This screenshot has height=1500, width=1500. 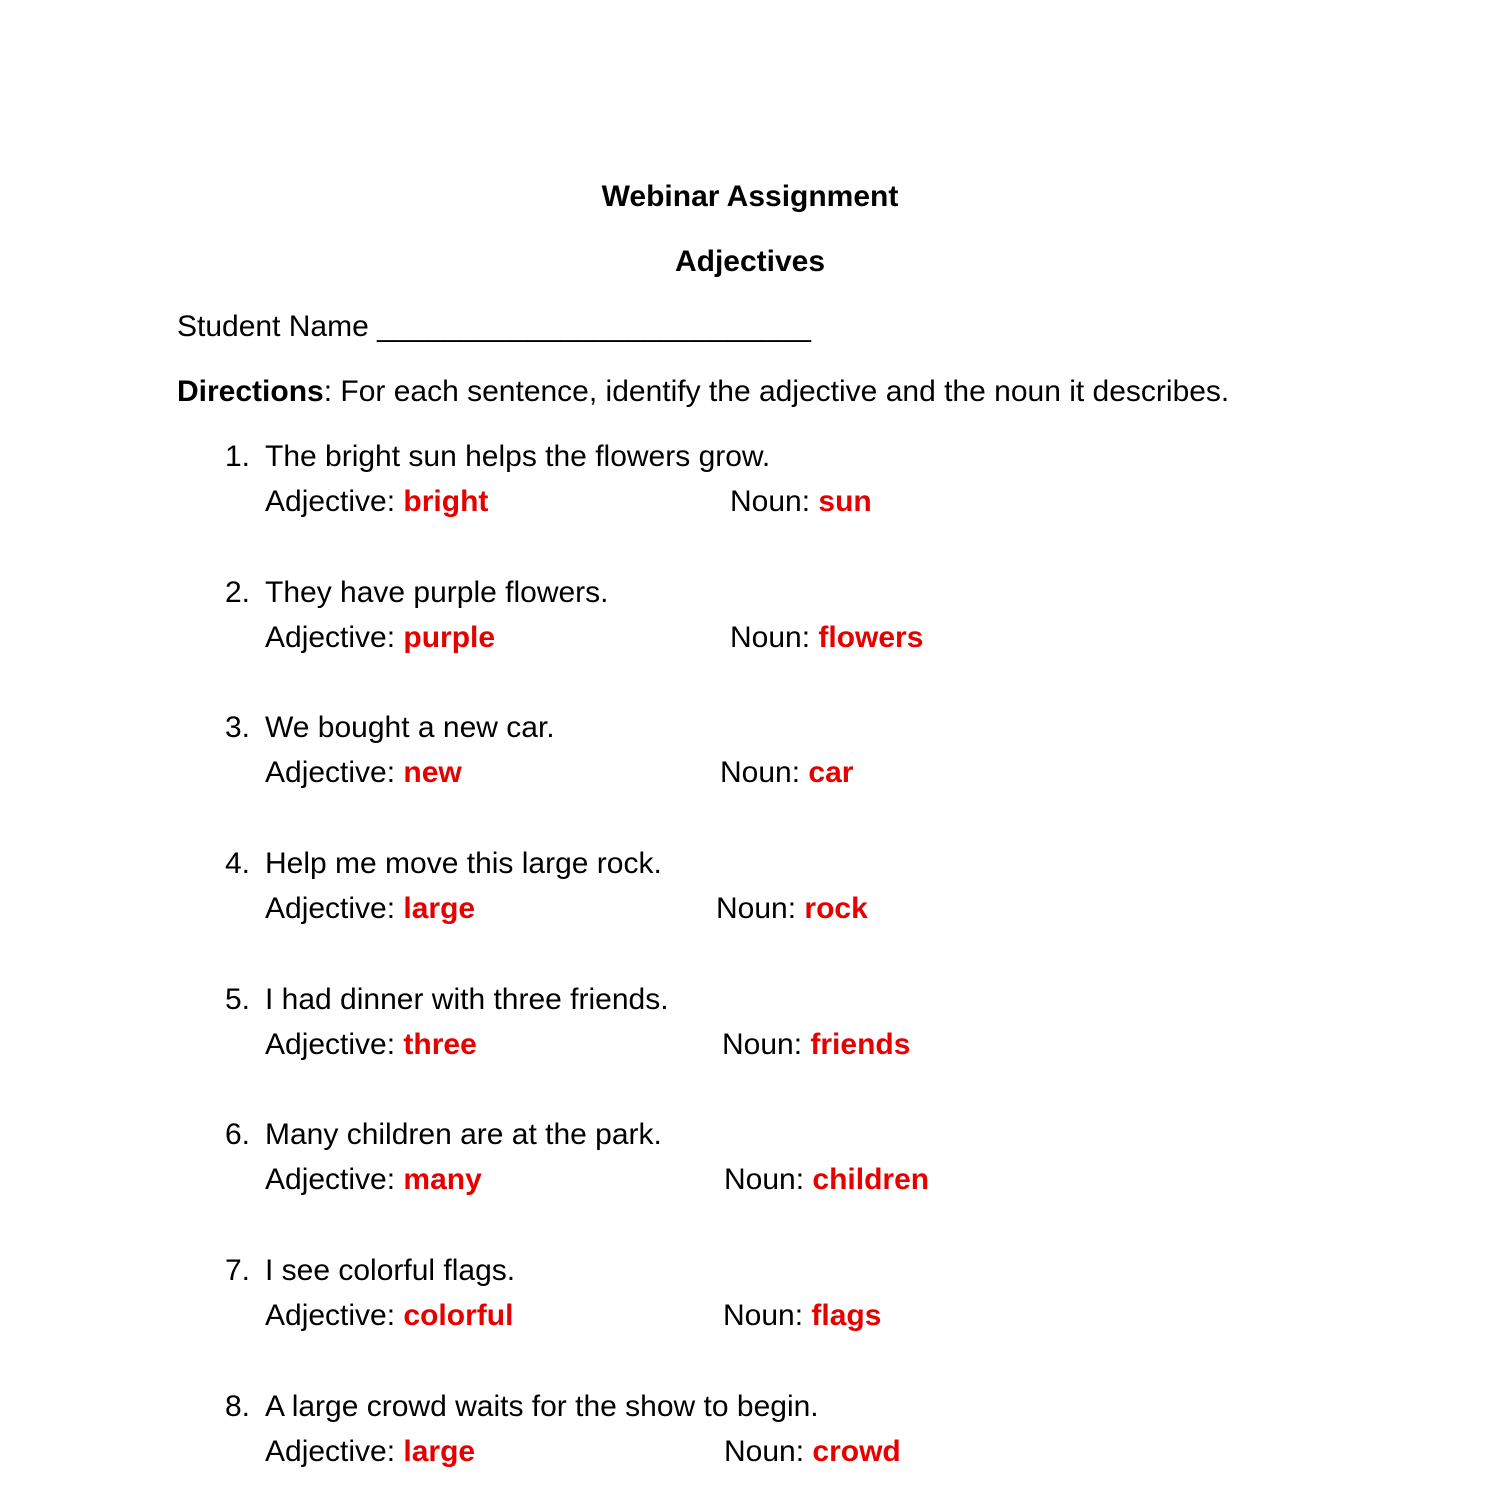 What do you see at coordinates (446, 501) in the screenshot?
I see `adjective-value: bright` at bounding box center [446, 501].